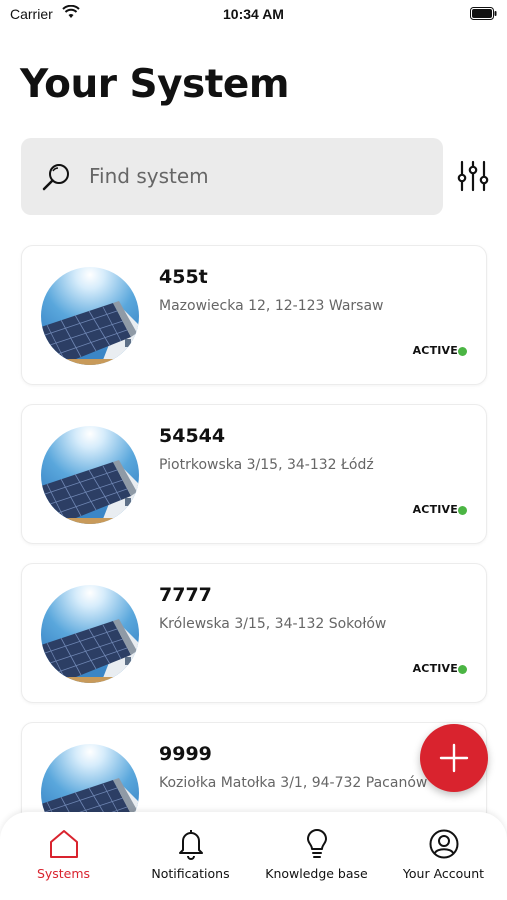  What do you see at coordinates (293, 783) in the screenshot?
I see `system-address: Koziołka Matołka 3/1, 94-732 Pacanów` at bounding box center [293, 783].